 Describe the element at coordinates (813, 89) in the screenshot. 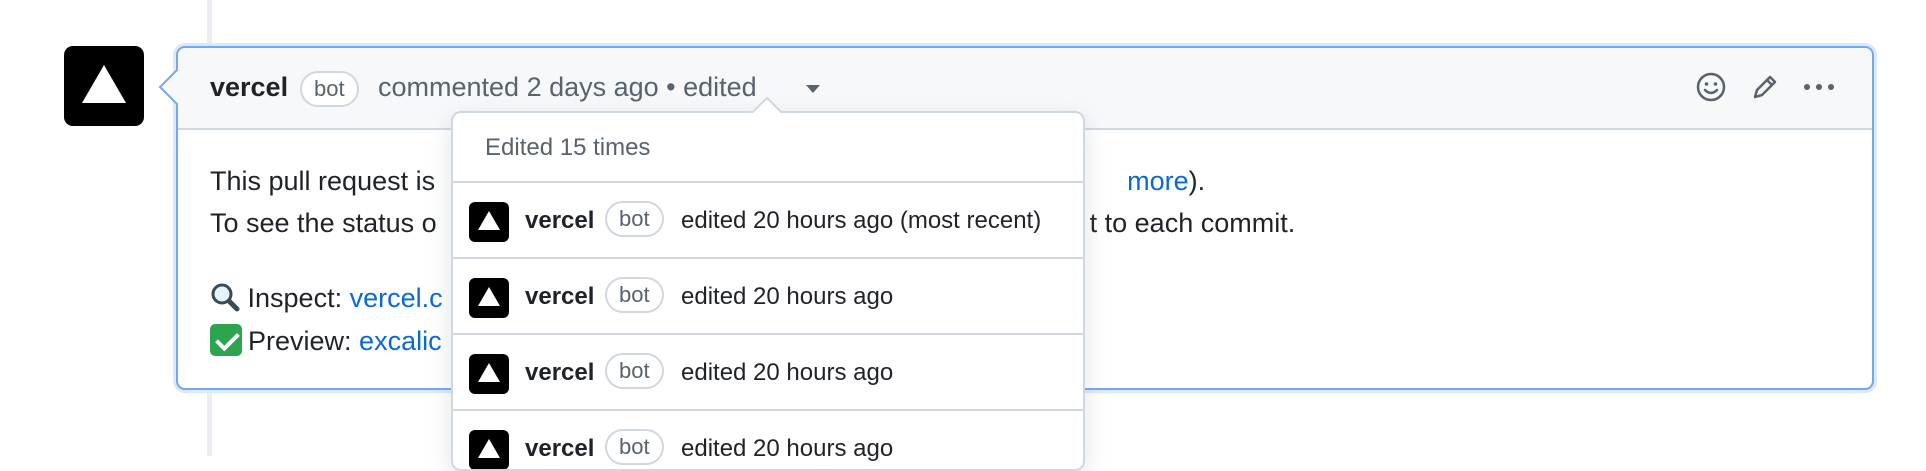

I see `chevron-down-icon` at that location.